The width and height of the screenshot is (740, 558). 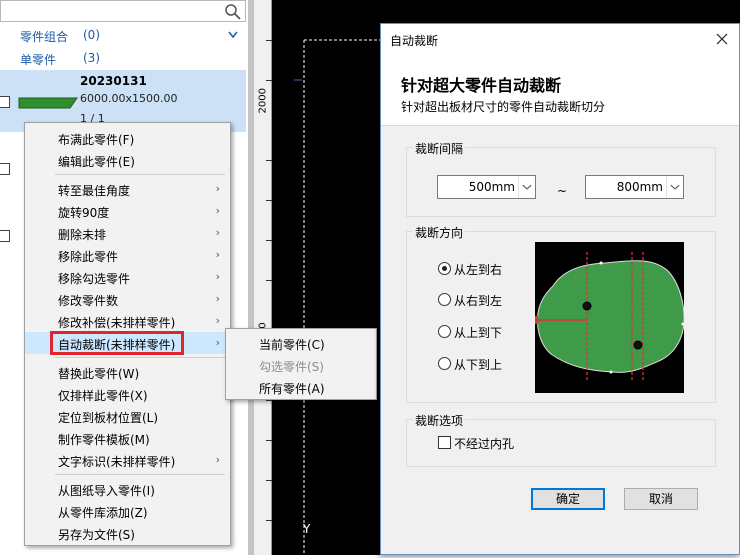 What do you see at coordinates (129, 98) in the screenshot?
I see `part-size: 6000.00x1500.00` at bounding box center [129, 98].